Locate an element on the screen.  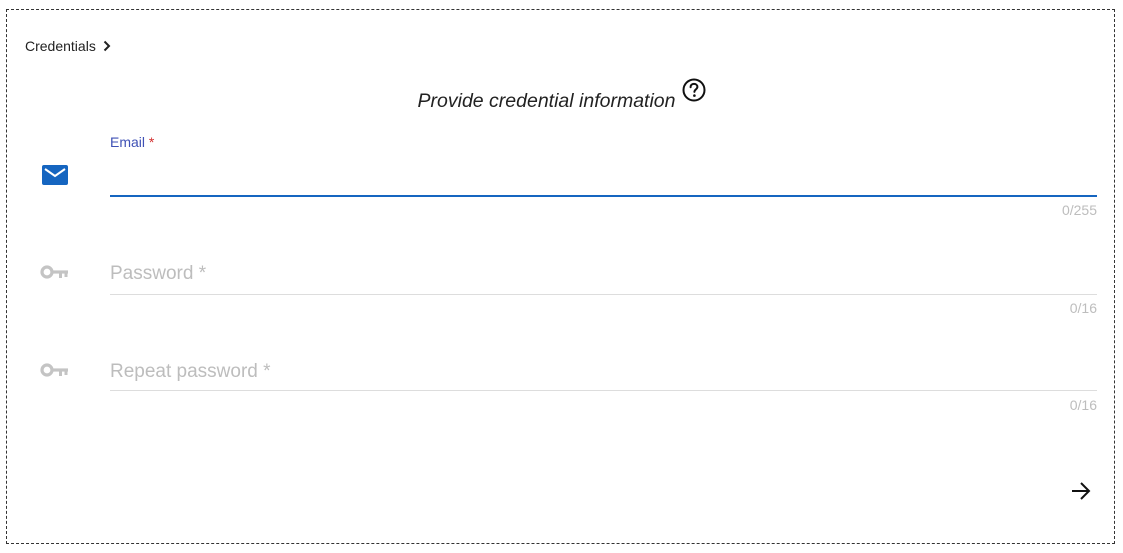
password-underline is located at coordinates (603, 294).